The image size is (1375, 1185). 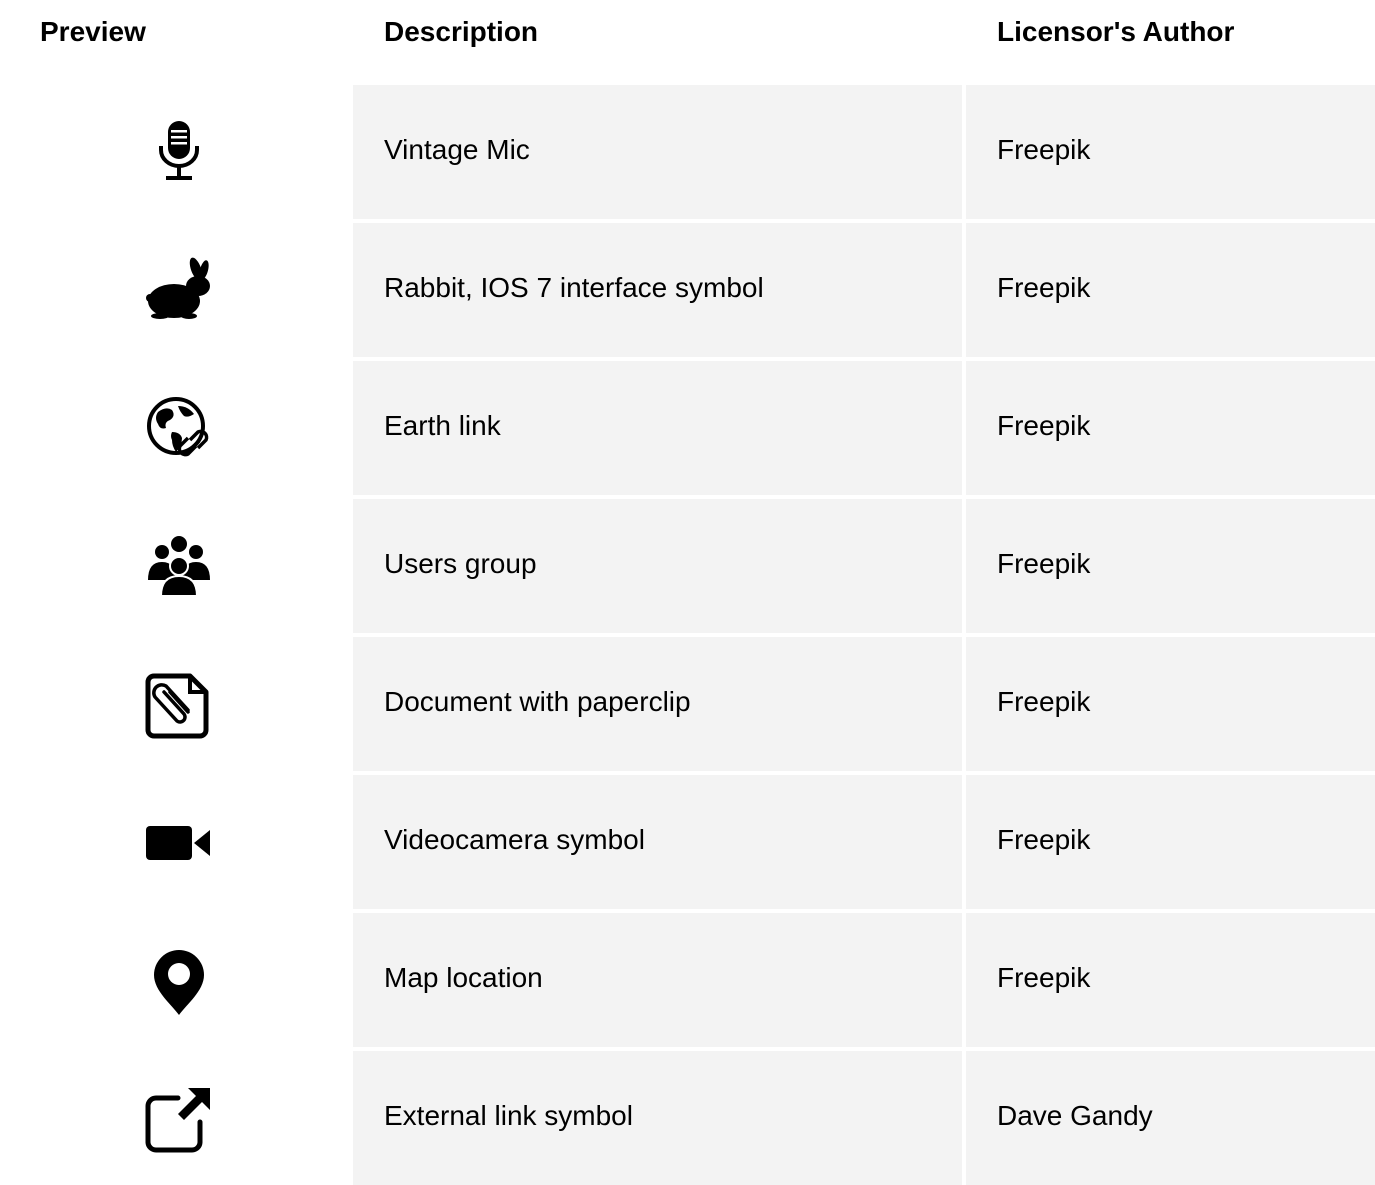 I want to click on rabbit-icon, so click(x=178, y=288).